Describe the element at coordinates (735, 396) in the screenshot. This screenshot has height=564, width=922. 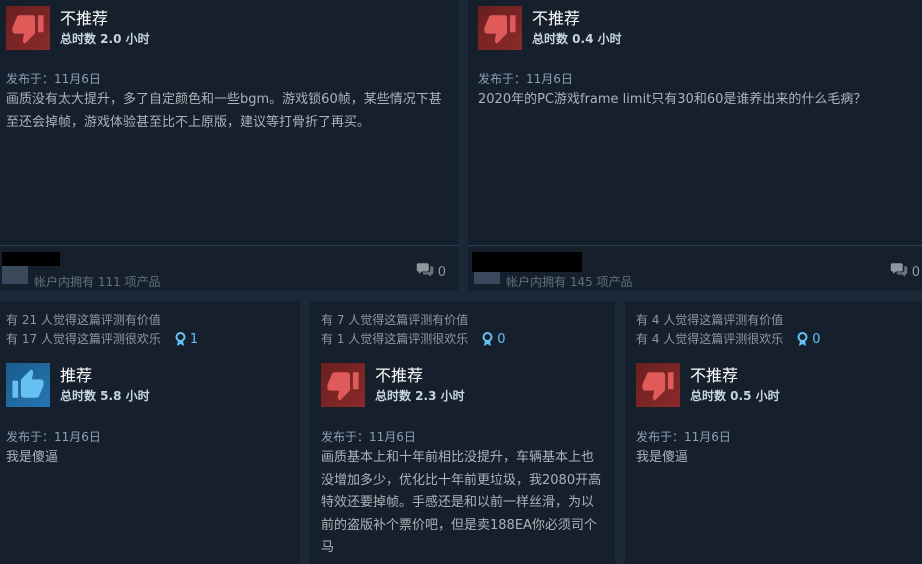
I see `review-hours: 总时数 0.5 小时` at that location.